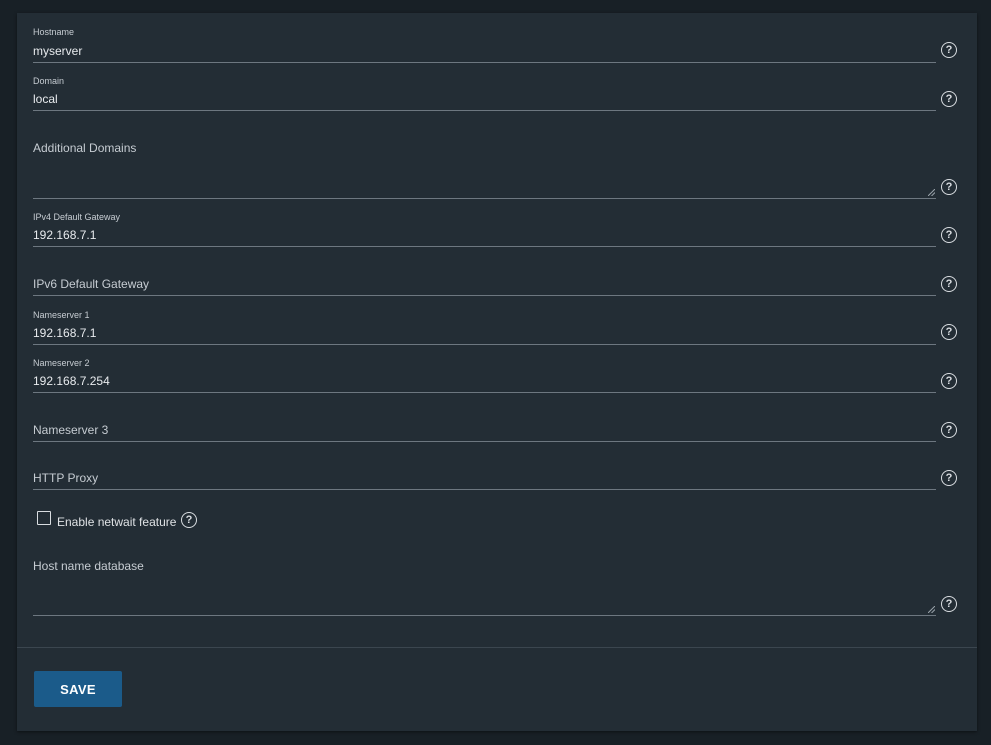  Describe the element at coordinates (116, 522) in the screenshot. I see `netwait-label: Enable netwait feature` at that location.